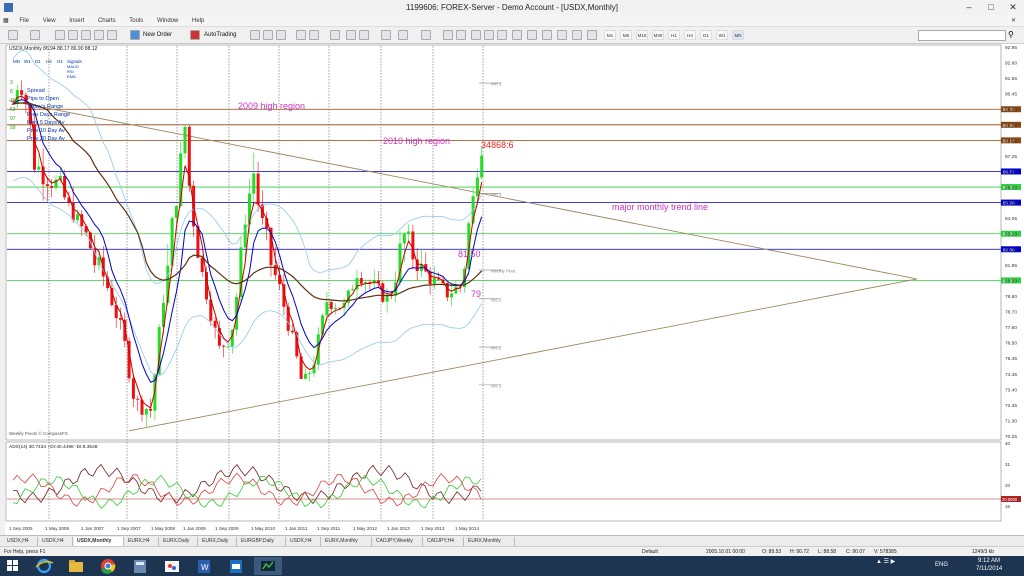  What do you see at coordinates (690, 35) in the screenshot?
I see `timeframe-h4: H4` at bounding box center [690, 35].